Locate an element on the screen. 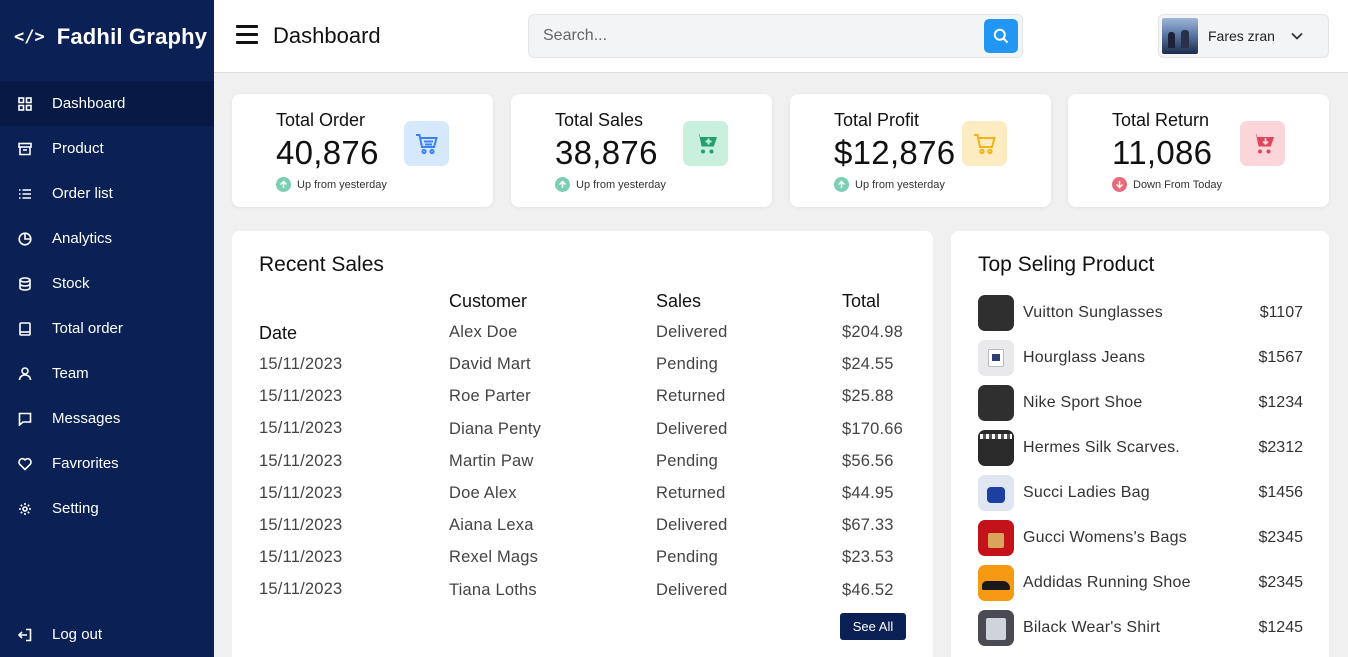 The image size is (1348, 657). sidebar-item-analytics: Analytics is located at coordinates (107, 238).